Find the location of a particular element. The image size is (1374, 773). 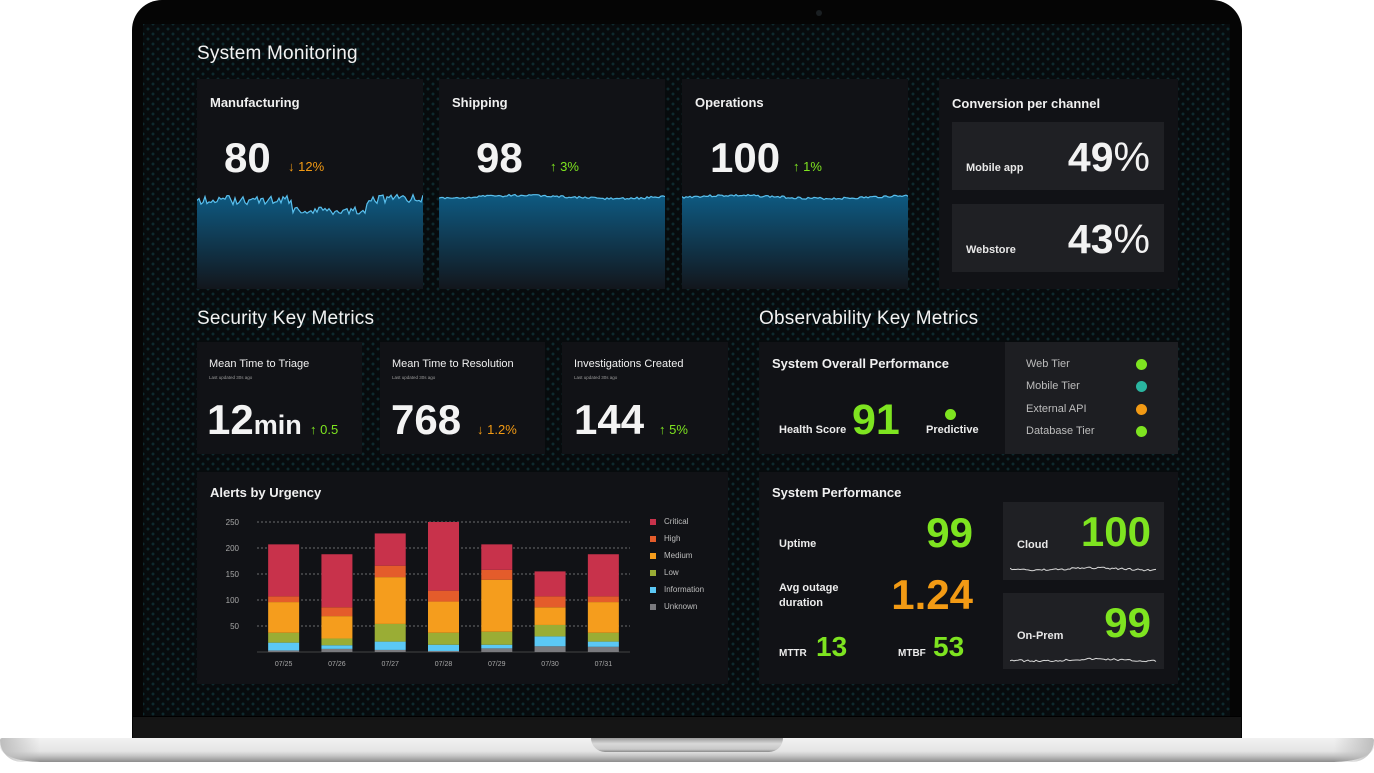

panel-on-prem: On-Prem 99 is located at coordinates (1083, 631).